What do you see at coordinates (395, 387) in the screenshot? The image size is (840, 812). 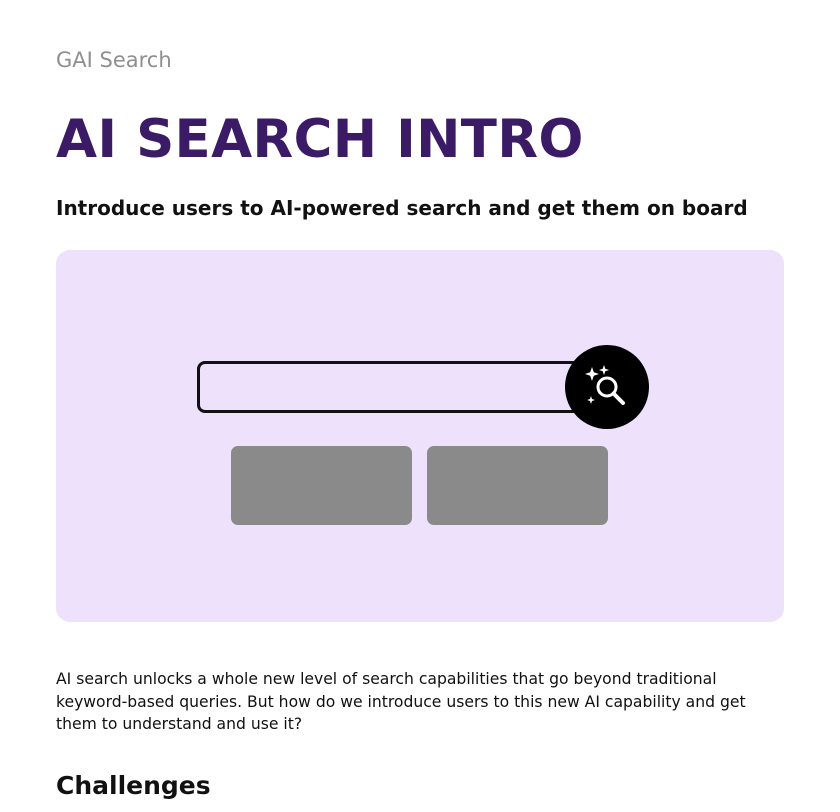 I see `search-input` at bounding box center [395, 387].